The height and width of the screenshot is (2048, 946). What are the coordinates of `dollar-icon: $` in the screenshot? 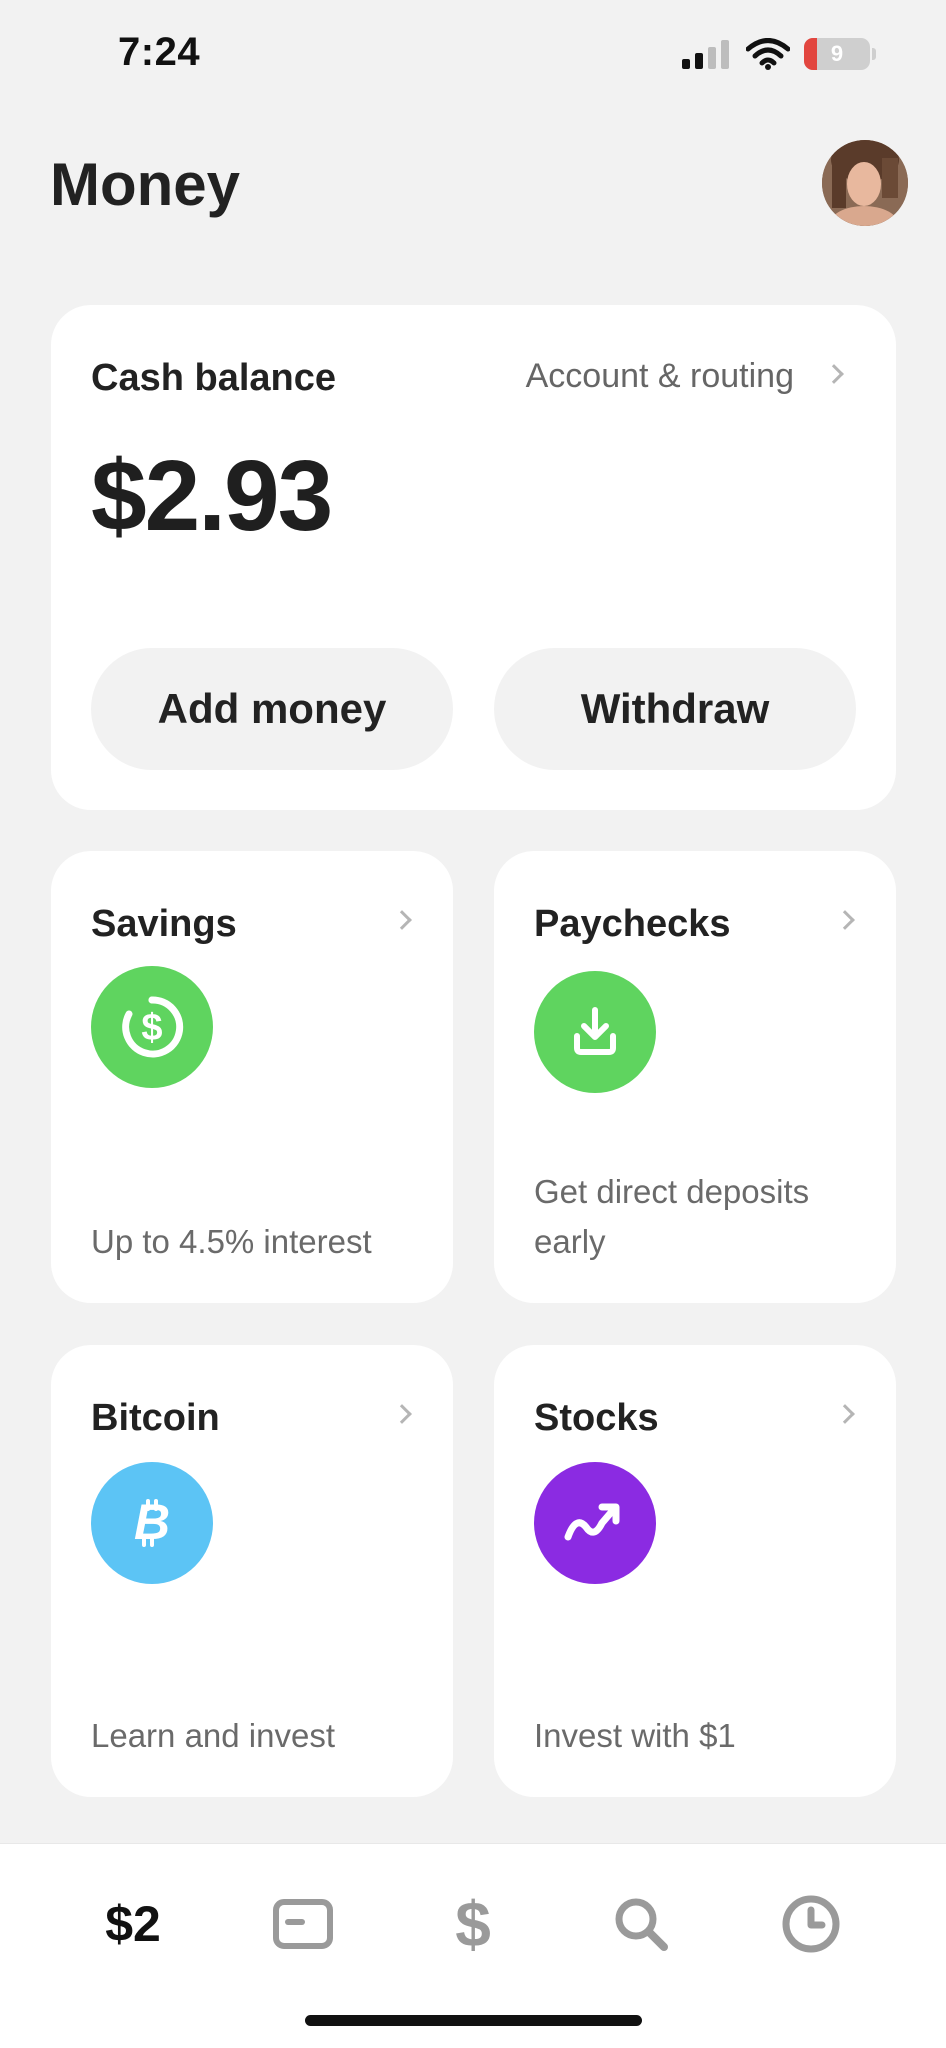 It's located at (473, 1924).